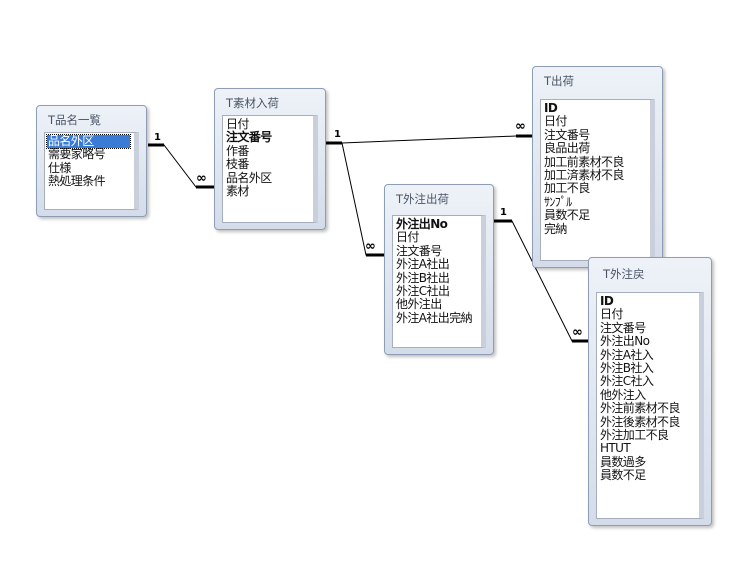 The width and height of the screenshot is (750, 581). I want to click on rel-one-label-gaichu-shukka: 1, so click(503, 212).